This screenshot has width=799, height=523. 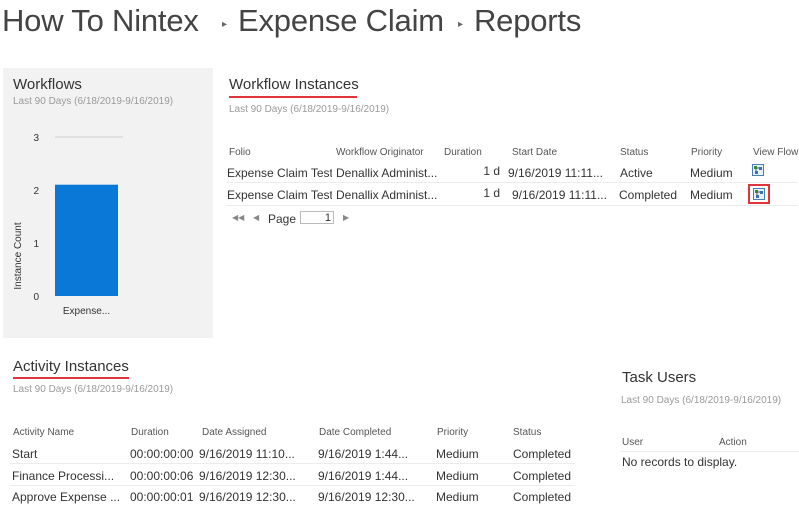 I want to click on breadcrumb-item-reports: Reports, so click(x=528, y=20).